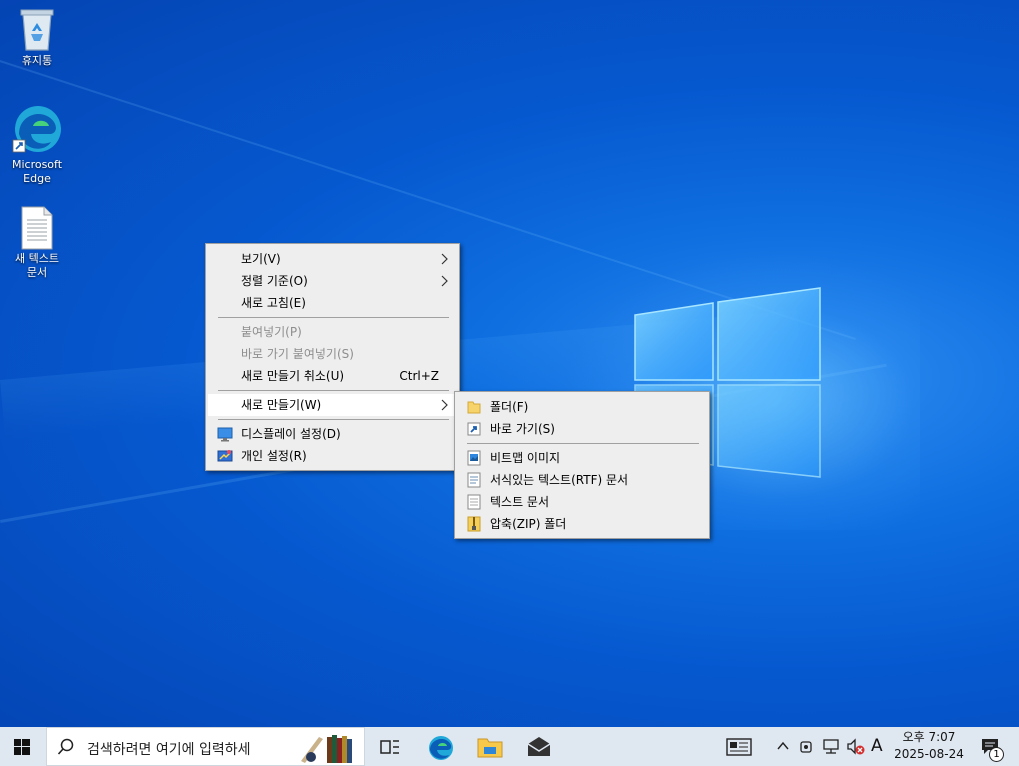  I want to click on input-method-indicator: A, so click(877, 746).